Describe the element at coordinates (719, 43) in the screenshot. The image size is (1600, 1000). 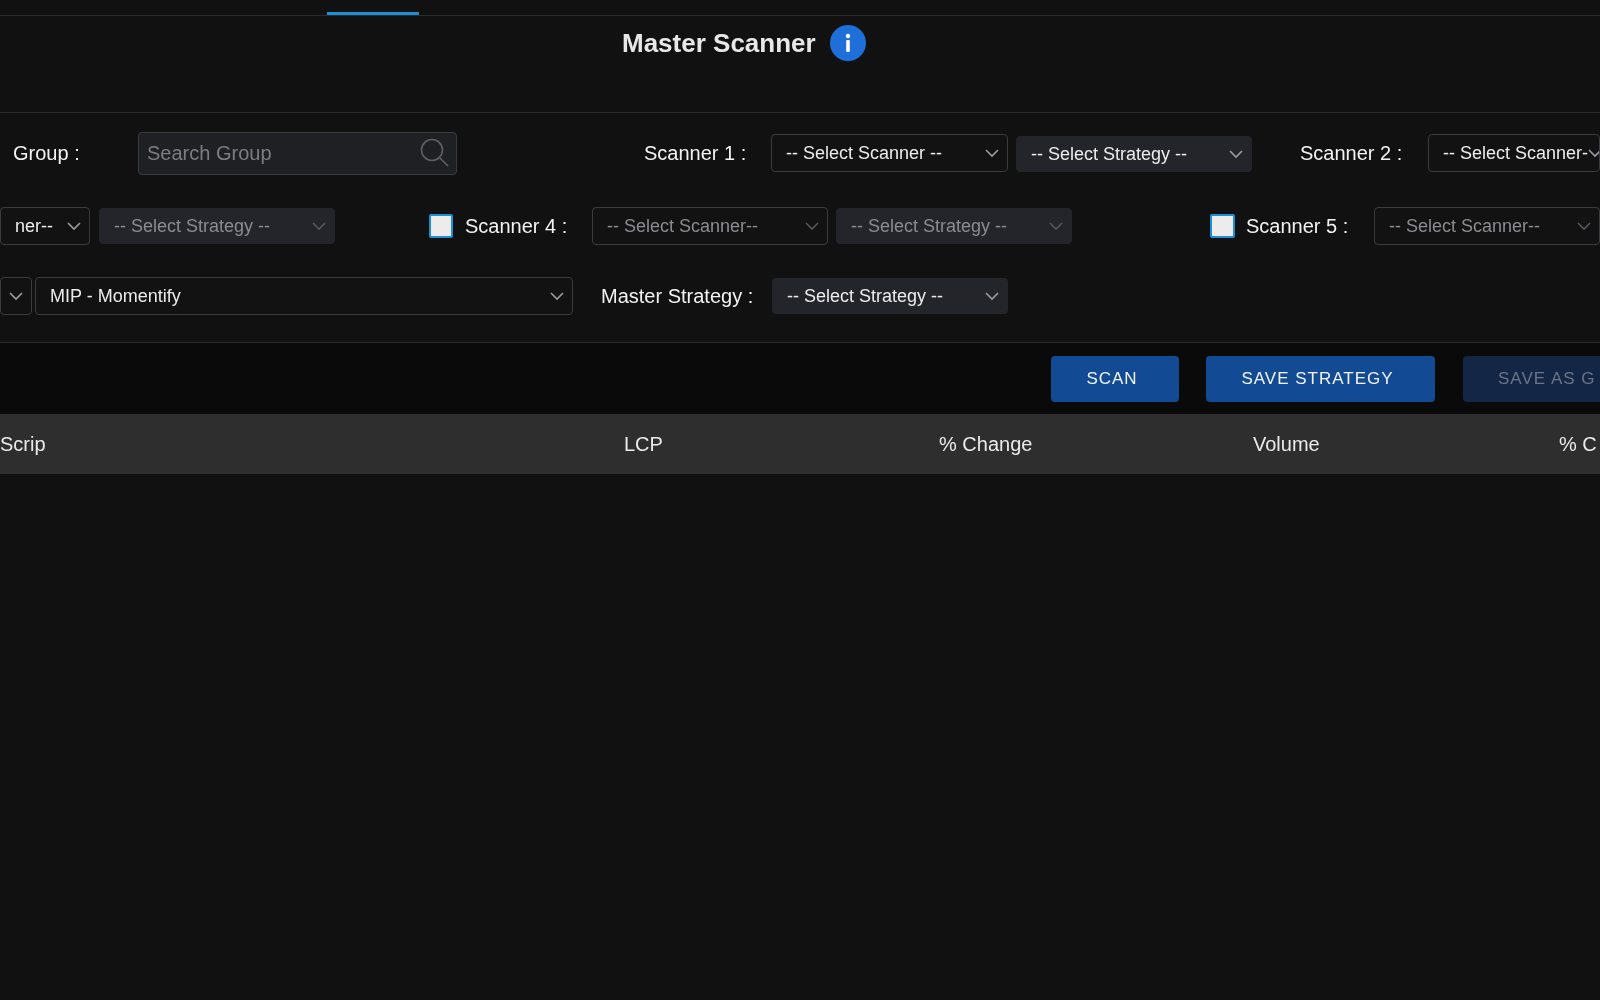
I see `page-title: Master Scanner` at that location.